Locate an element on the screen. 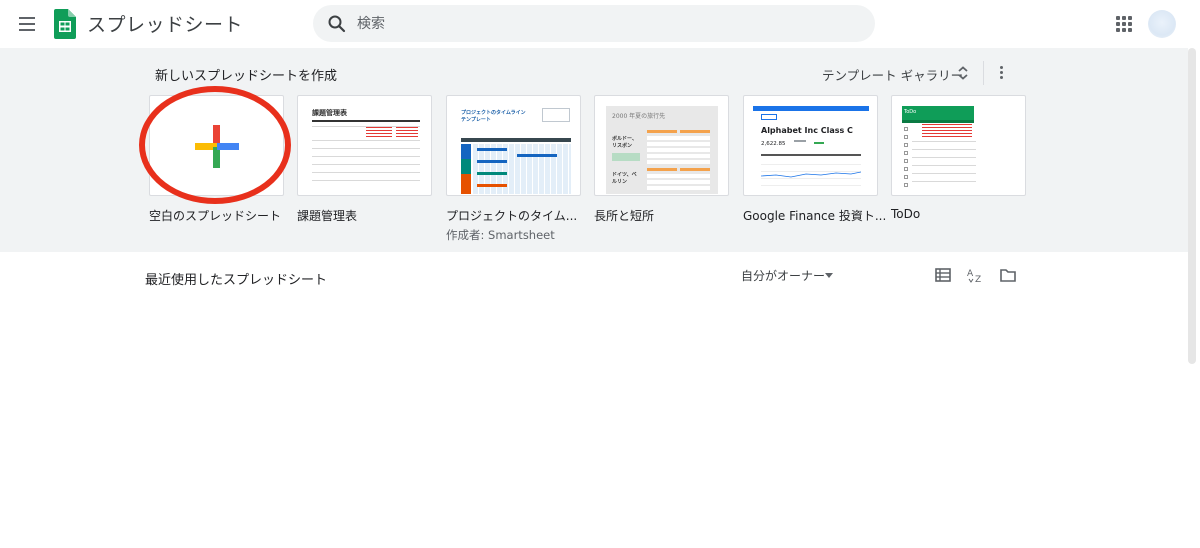  template-todo: ToDo ToDo is located at coordinates (958, 158).